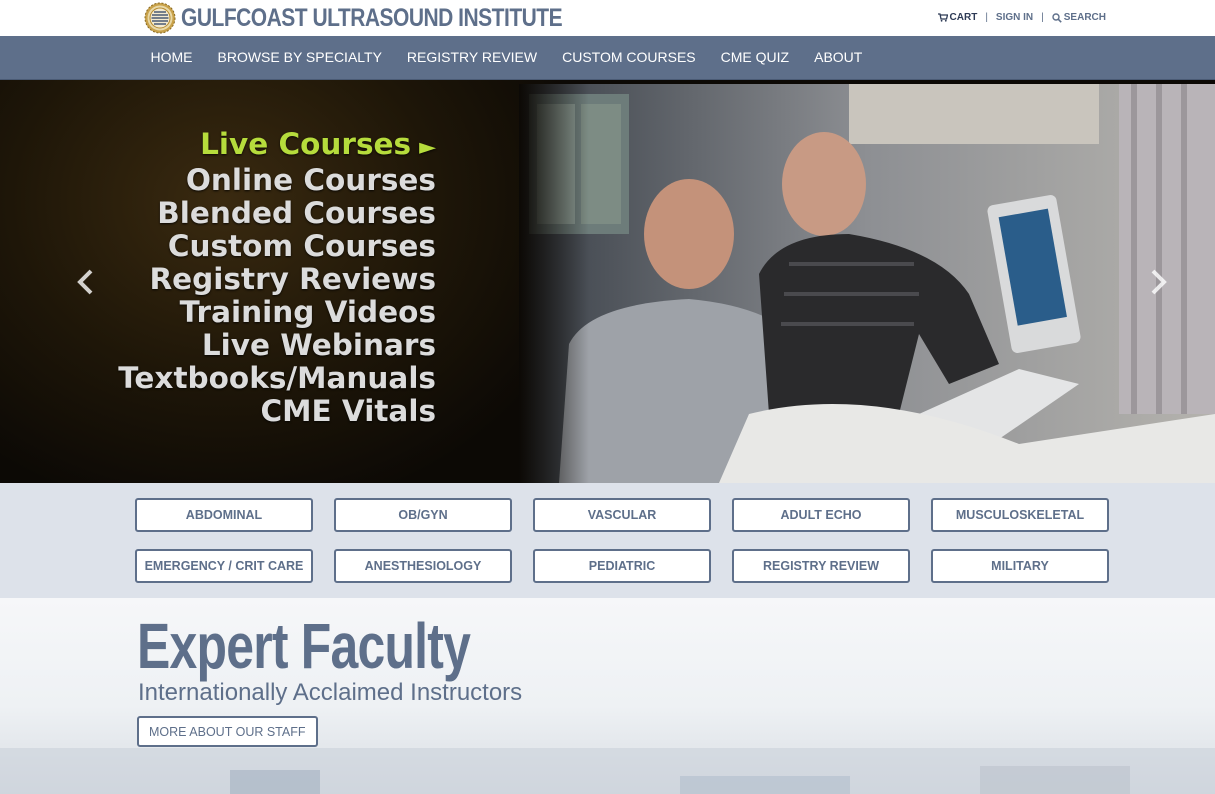 This screenshot has height=794, width=1215. I want to click on nav-item-registry-review: REGISTRY REVIEW, so click(471, 58).